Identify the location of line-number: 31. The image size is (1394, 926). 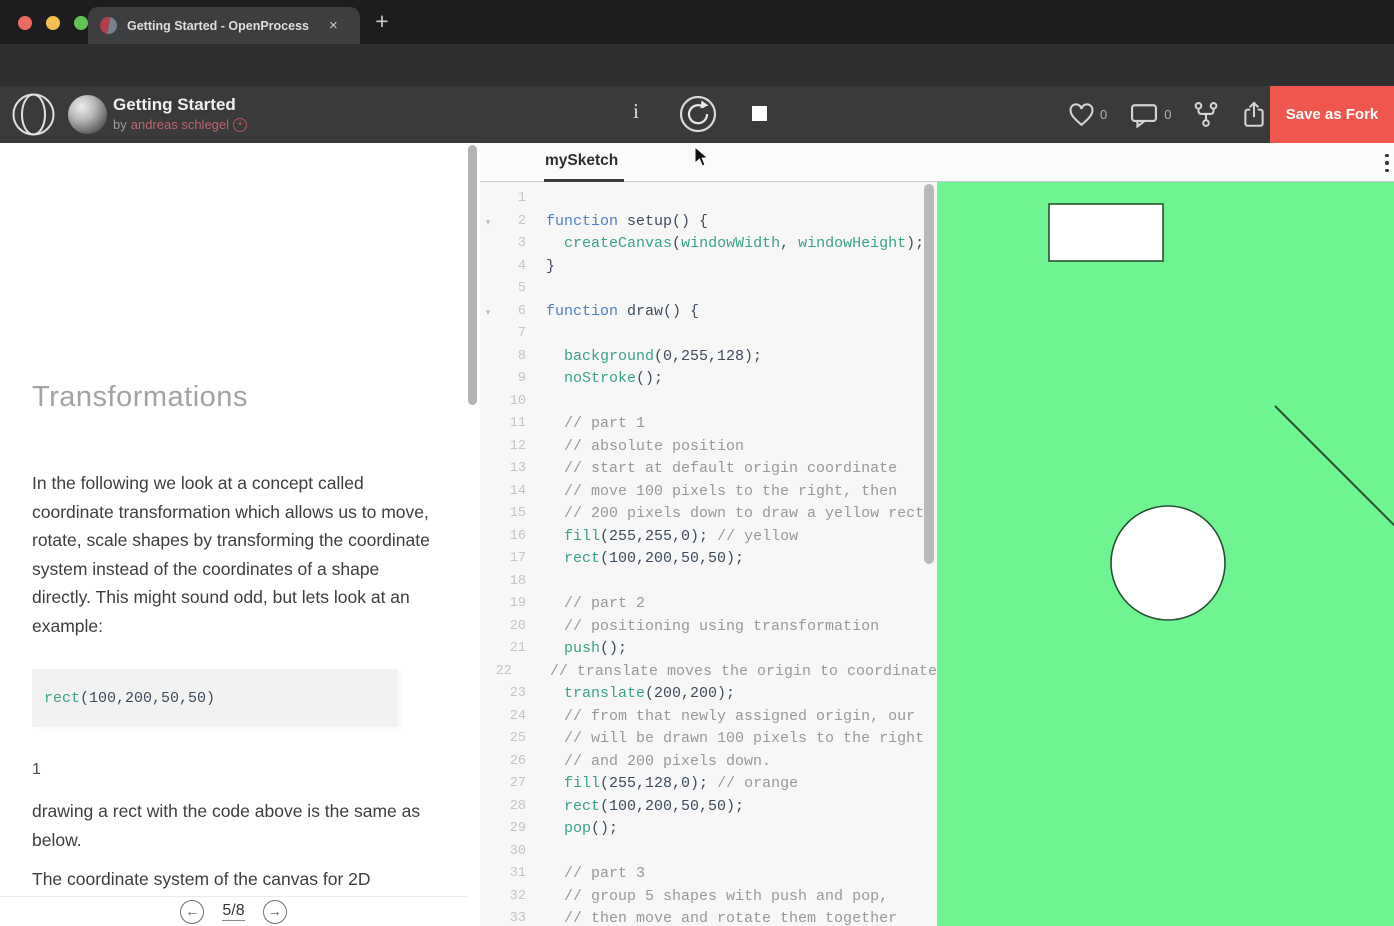
(517, 873).